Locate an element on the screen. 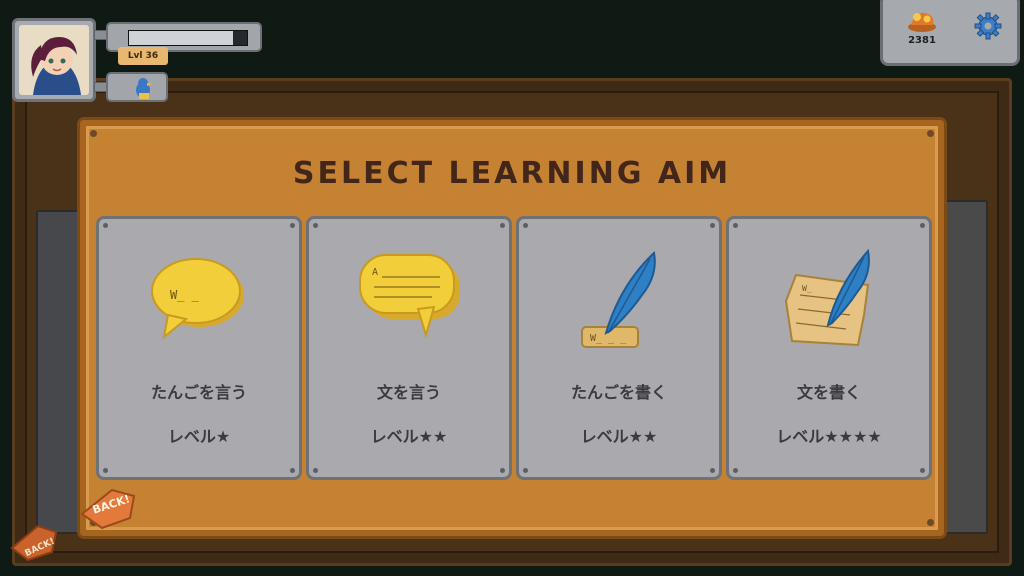  svg-text: W_ _ _ is located at coordinates (608, 338).